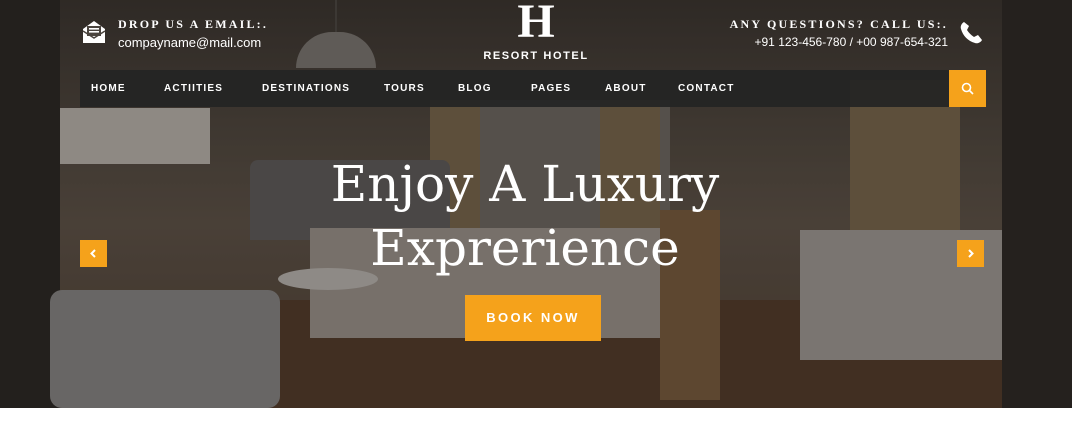 This screenshot has width=1072, height=422. Describe the element at coordinates (852, 42) in the screenshot. I see `phone-numbers: +91 123-456-780 / +00 987-654-321` at that location.